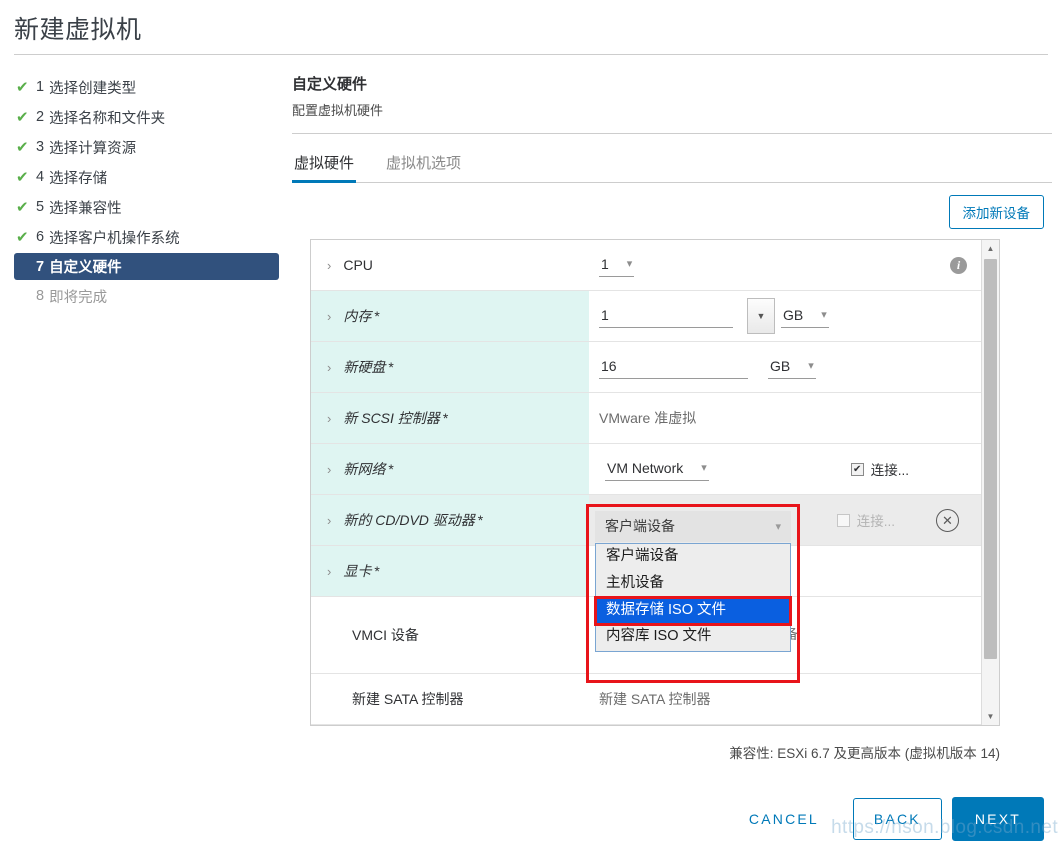  I want to click on cpu-count-value: 1, so click(605, 263).